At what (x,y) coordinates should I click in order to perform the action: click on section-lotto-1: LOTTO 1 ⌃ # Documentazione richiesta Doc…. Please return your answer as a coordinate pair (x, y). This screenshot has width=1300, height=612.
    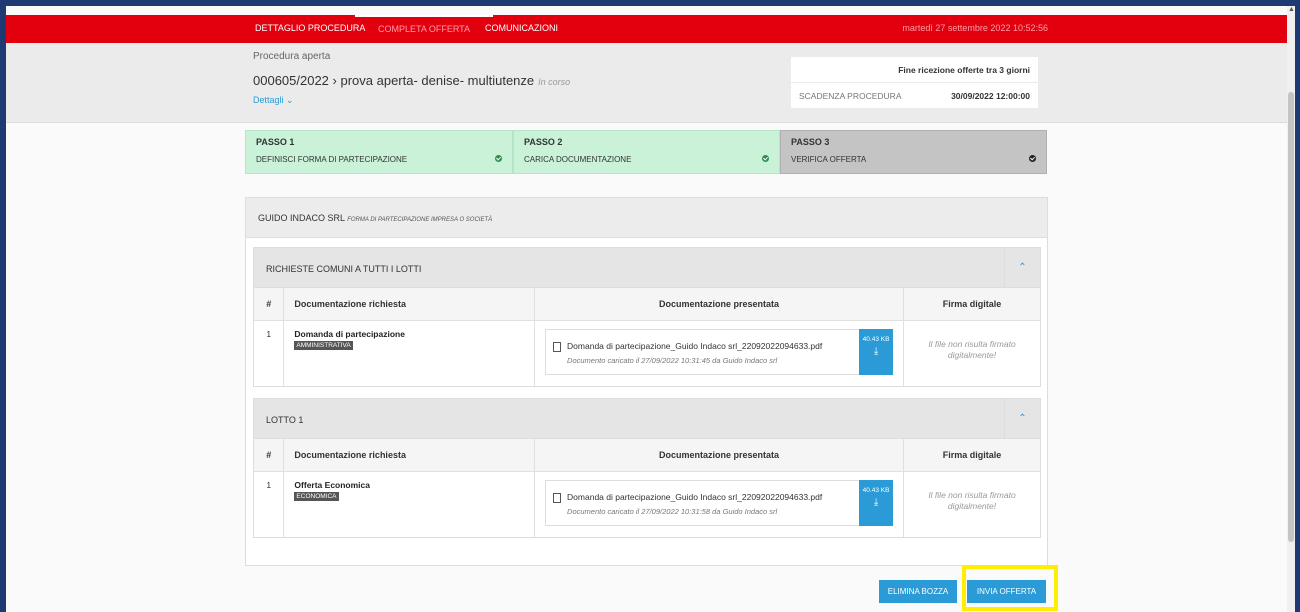
    Looking at the image, I should click on (647, 468).